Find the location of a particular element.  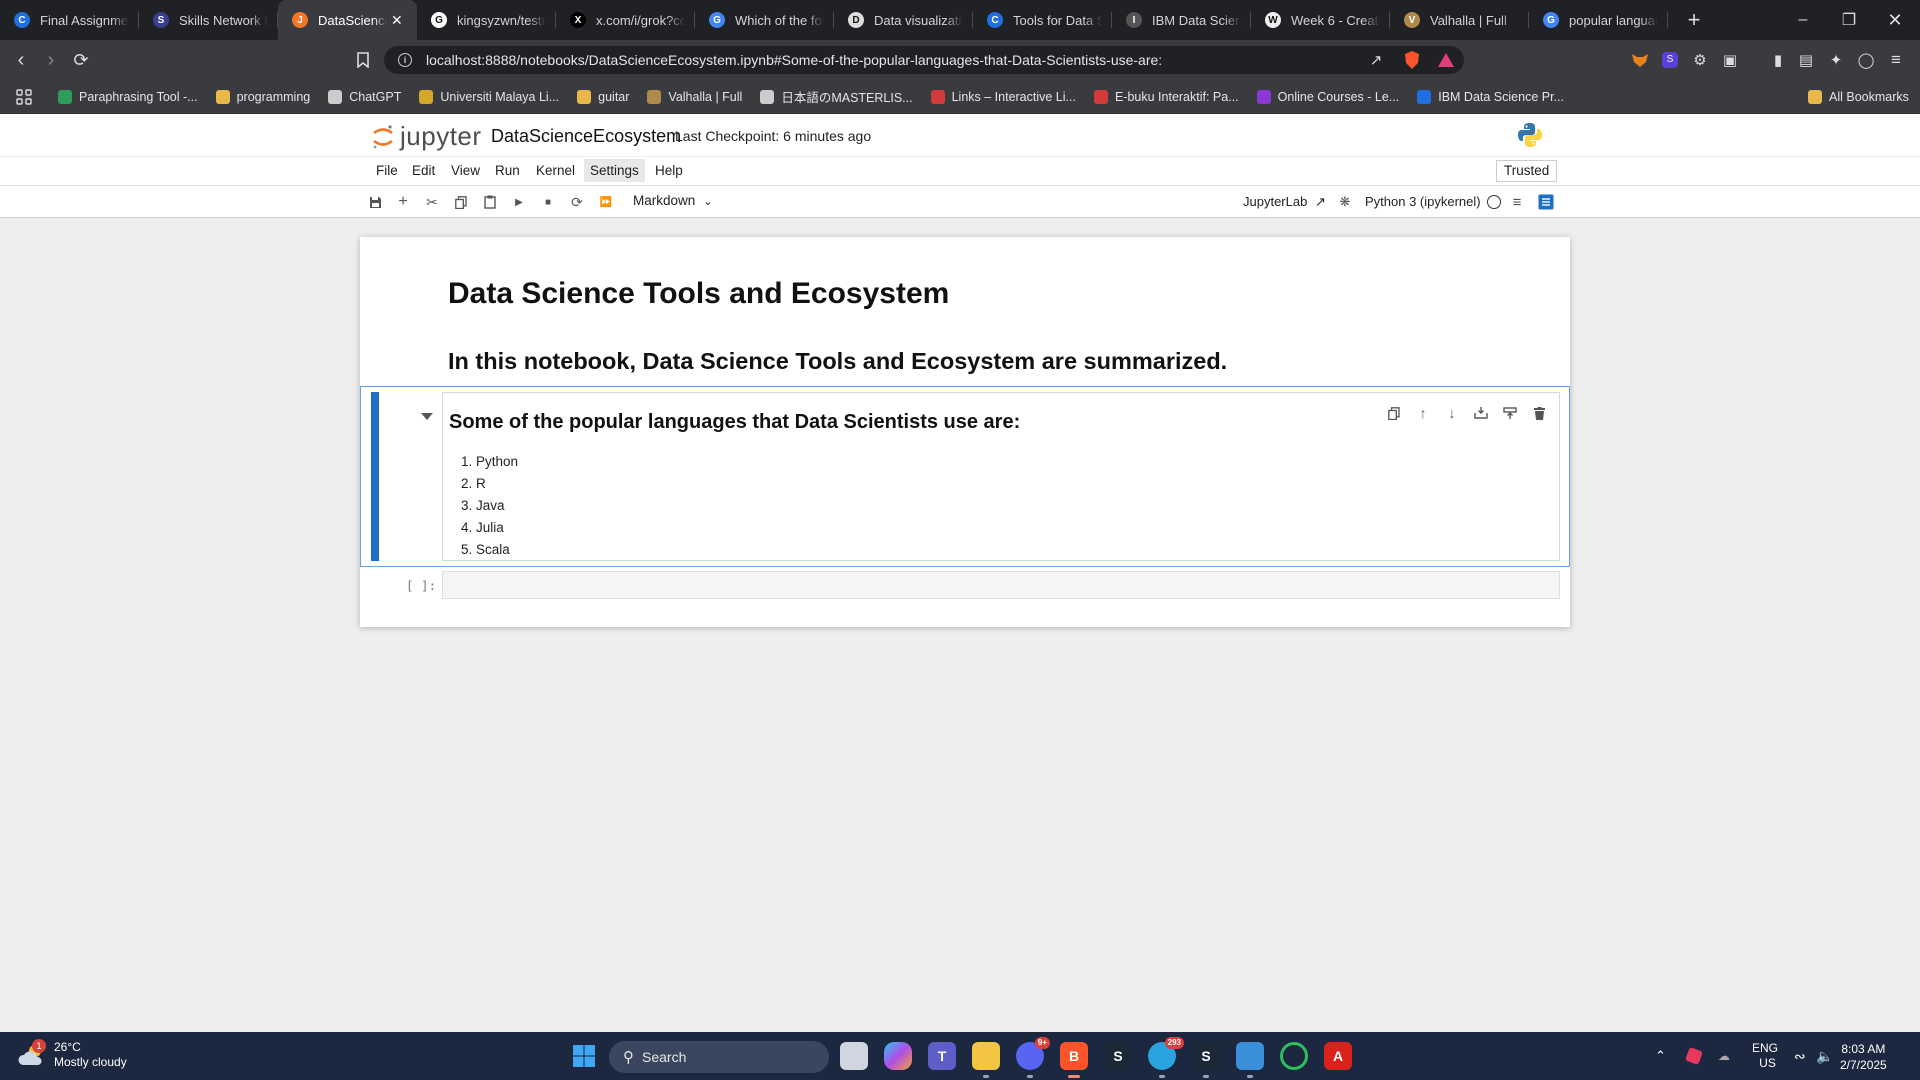

forward-icon: › is located at coordinates (51, 60).